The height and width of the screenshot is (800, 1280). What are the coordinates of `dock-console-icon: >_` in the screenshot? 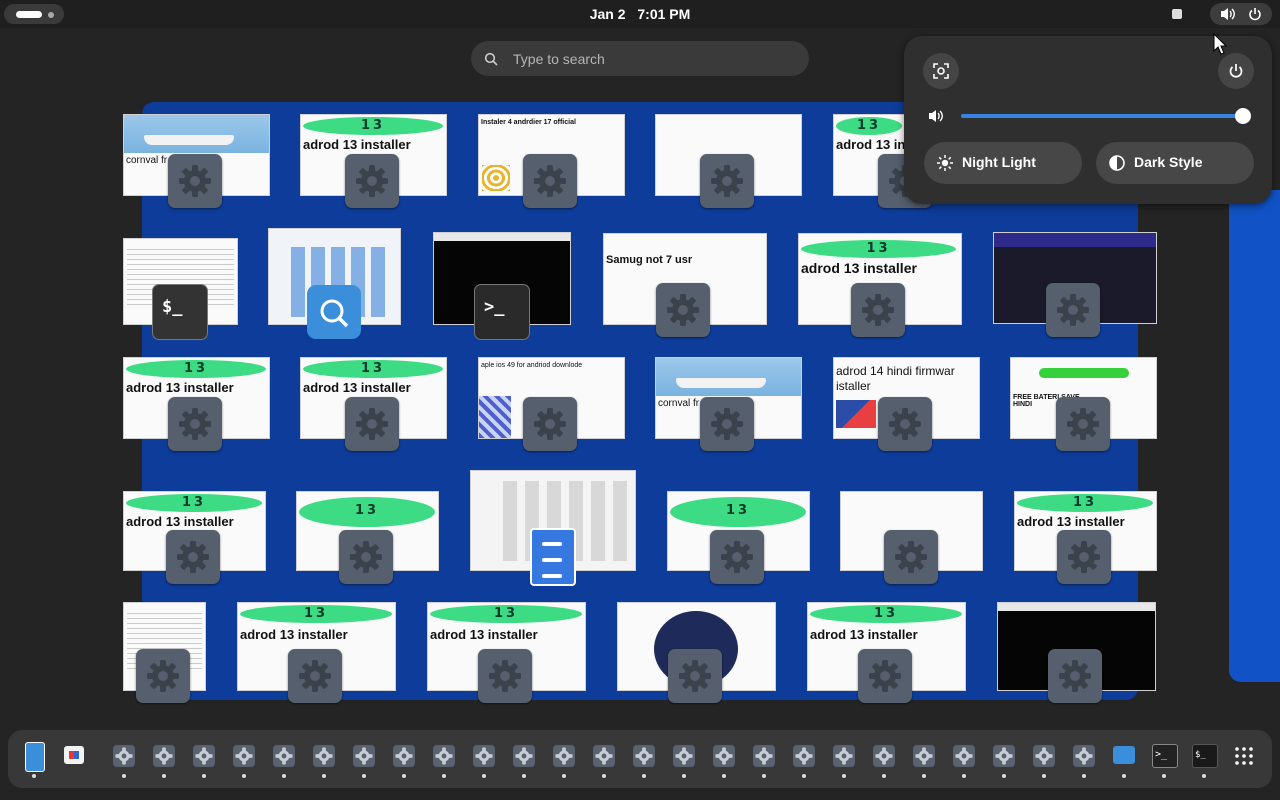 It's located at (1164, 759).